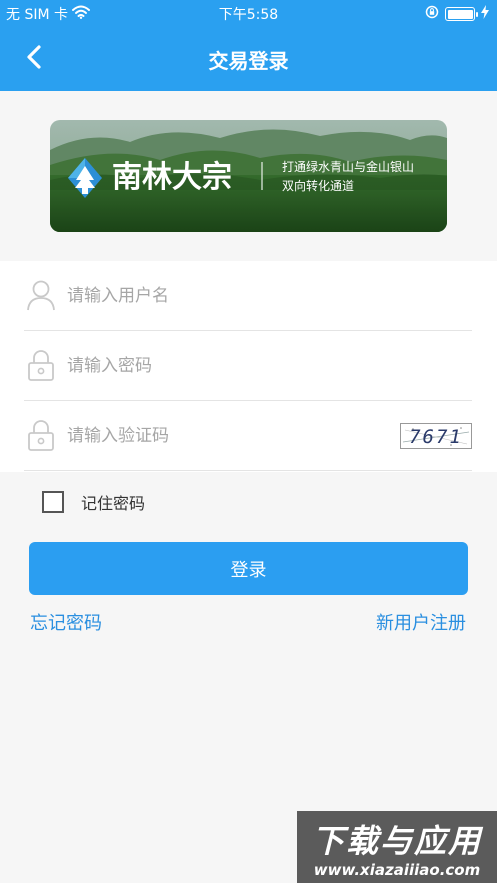 The width and height of the screenshot is (497, 883). Describe the element at coordinates (396, 841) in the screenshot. I see `watermark-title: 下载与应用` at that location.